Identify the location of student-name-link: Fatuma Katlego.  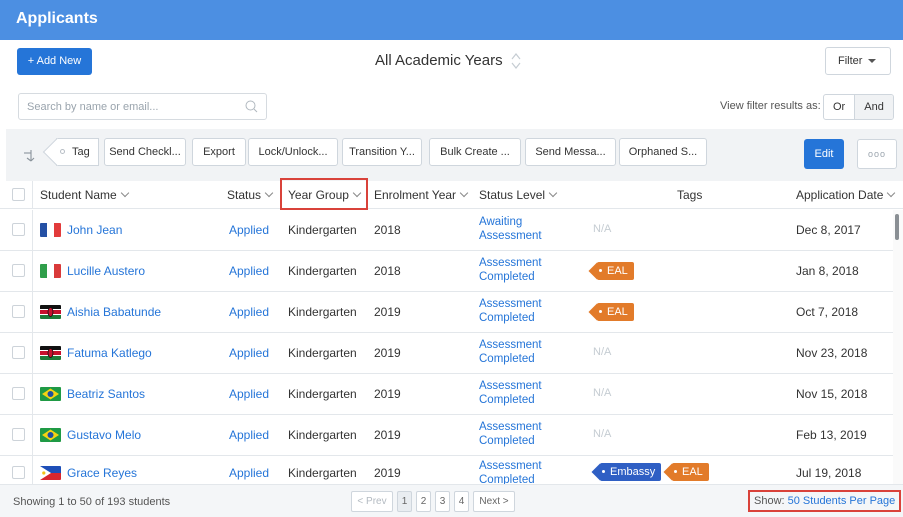
(109, 353).